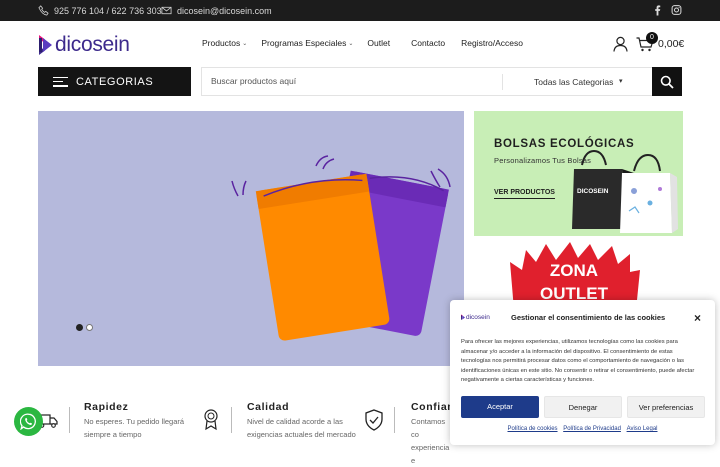 The height and width of the screenshot is (467, 720). I want to click on preferences-button: Ver preferencias, so click(666, 407).